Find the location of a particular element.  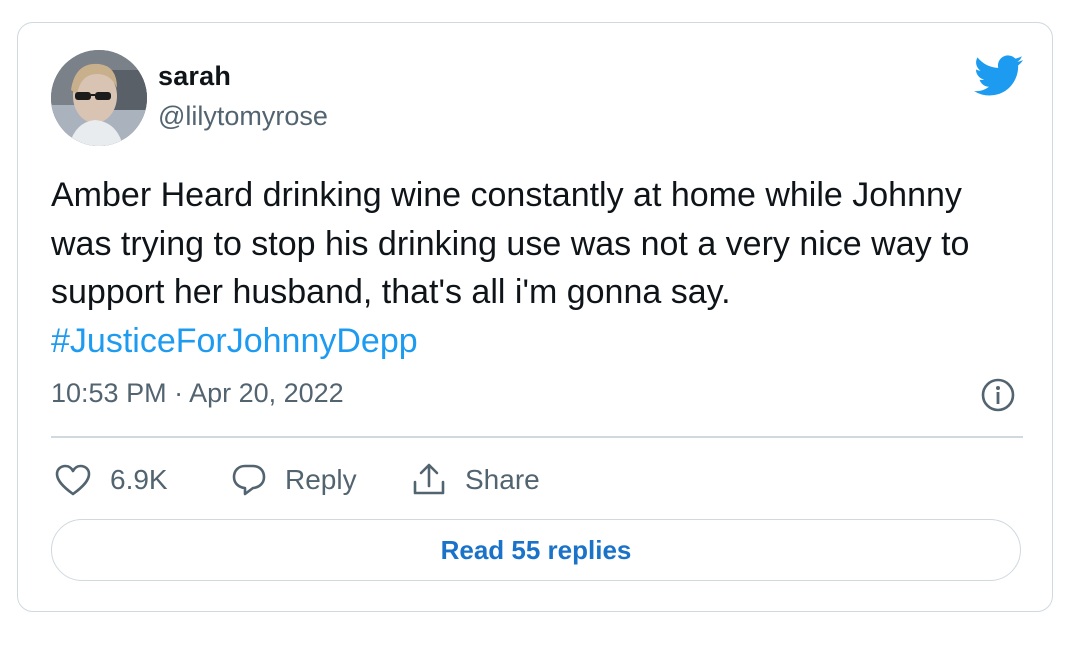

handle: @lilytomyrose is located at coordinates (243, 116).